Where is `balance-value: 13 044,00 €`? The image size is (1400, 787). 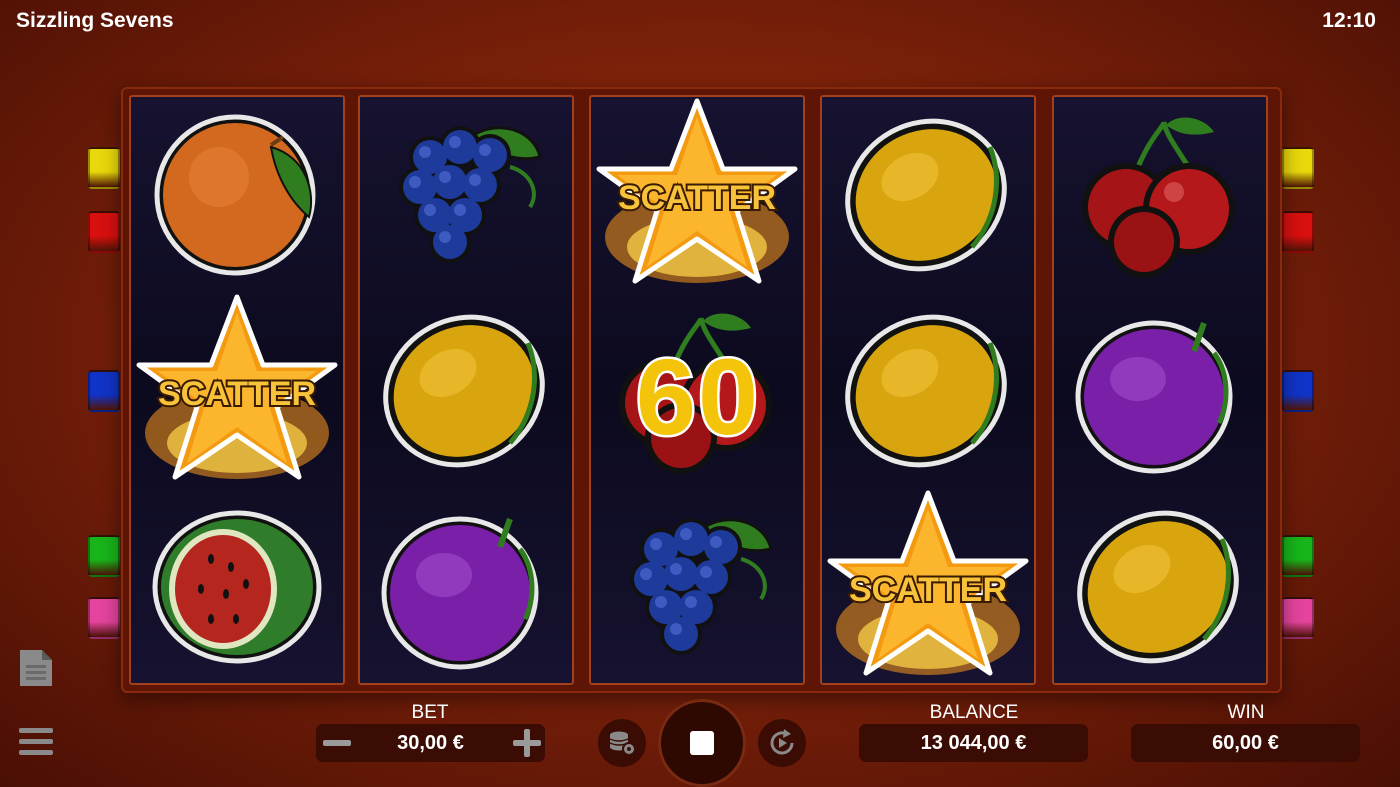
balance-value: 13 044,00 € is located at coordinates (973, 742).